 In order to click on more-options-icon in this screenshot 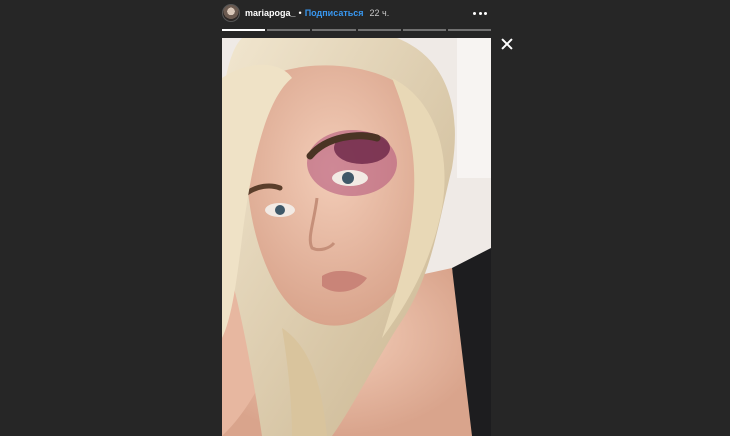, I will do `click(480, 13)`.